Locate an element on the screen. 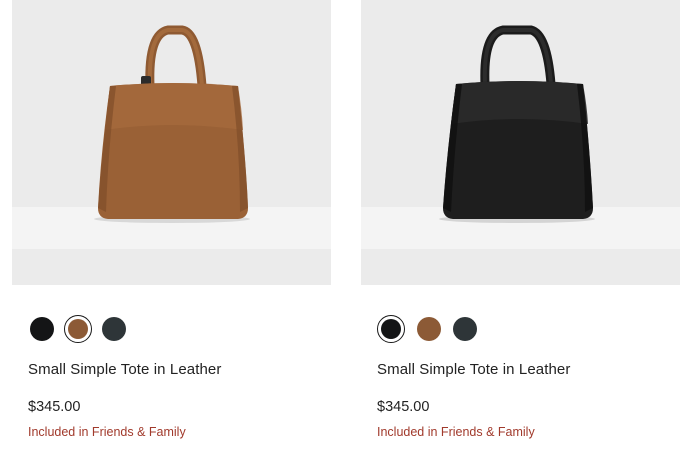 Image resolution: width=692 pixels, height=458 pixels. swatch-brown-selected is located at coordinates (78, 329).